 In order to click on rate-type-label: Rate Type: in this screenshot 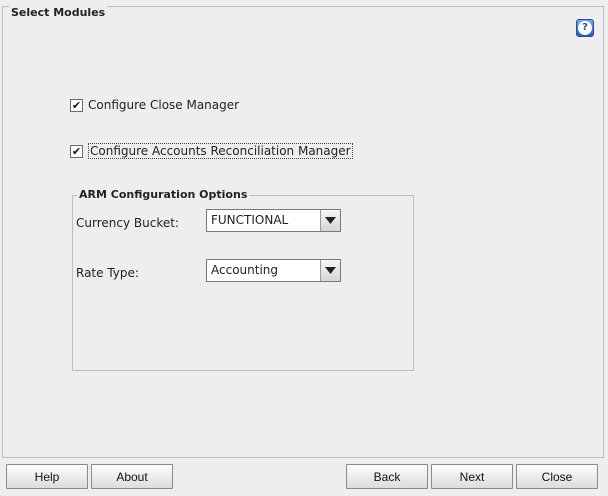, I will do `click(107, 273)`.